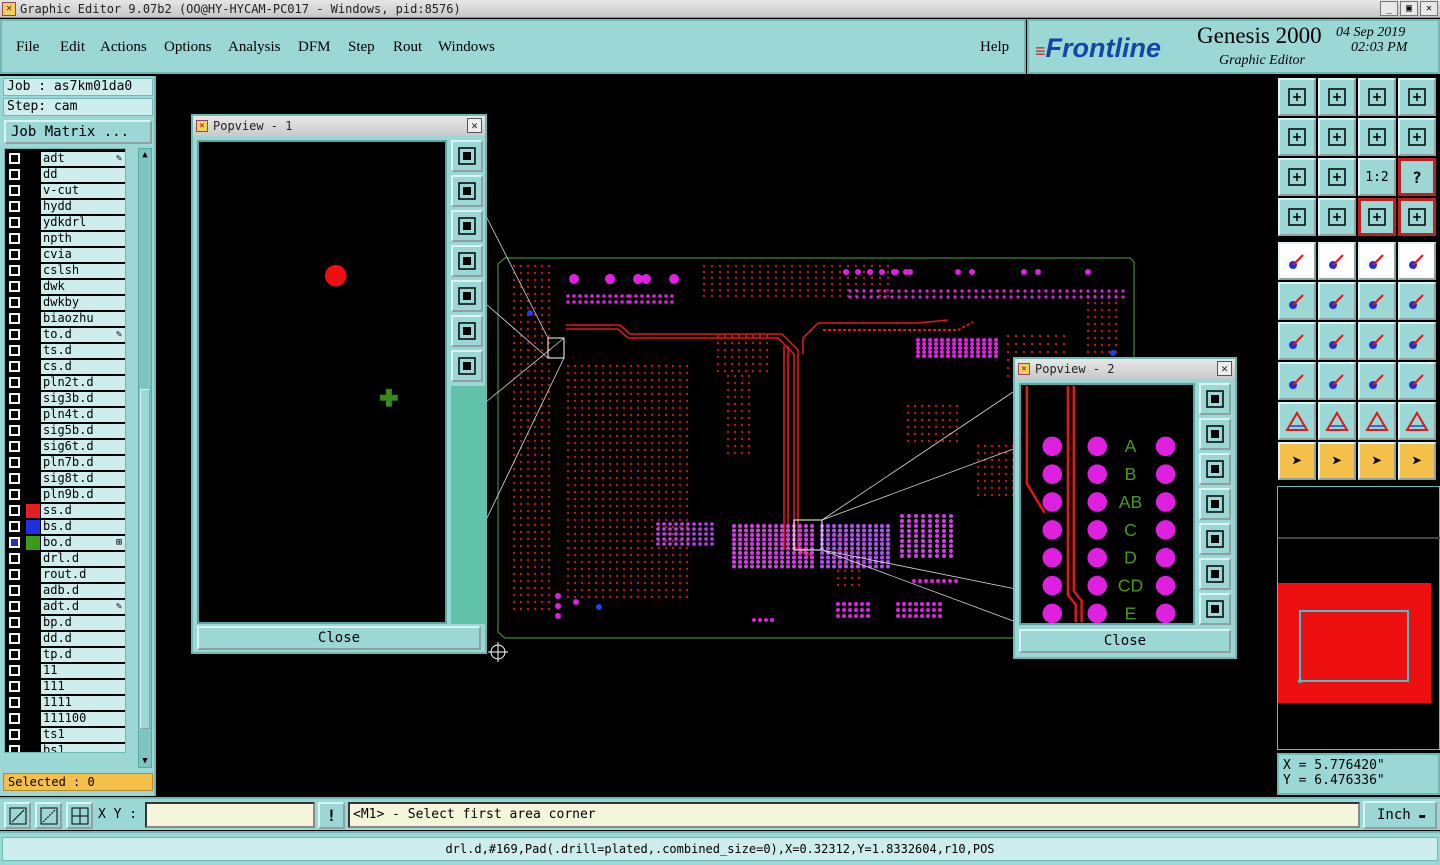  I want to click on layer-row: dwk, so click(65, 287).